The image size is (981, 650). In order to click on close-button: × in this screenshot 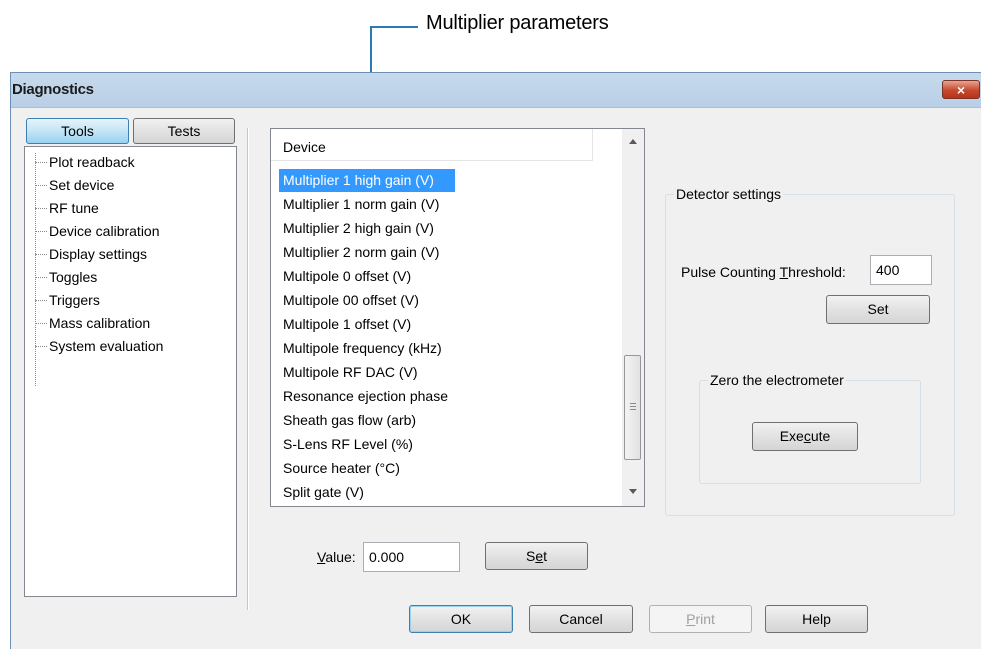, I will do `click(961, 89)`.